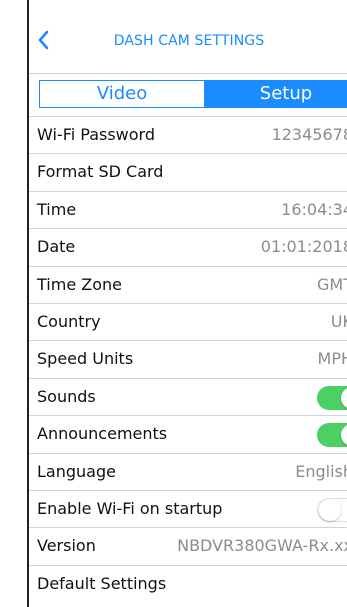 The height and width of the screenshot is (607, 347). What do you see at coordinates (188, 433) in the screenshot?
I see `announcements-row: Announcements` at bounding box center [188, 433].